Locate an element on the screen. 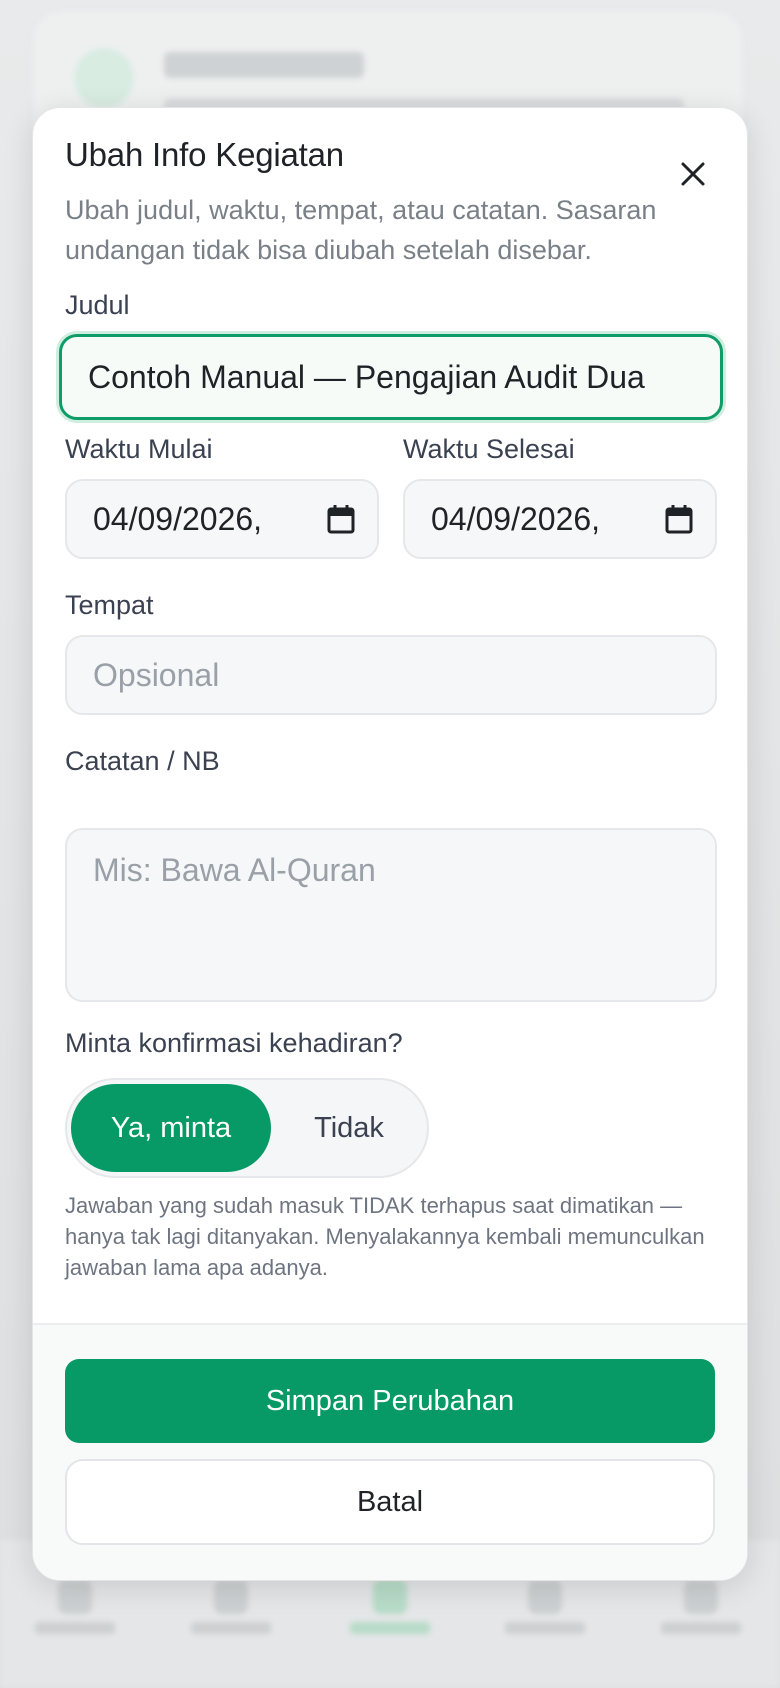 Image resolution: width=780 pixels, height=1688 pixels. end-time-label: Waktu Selesai is located at coordinates (489, 449).